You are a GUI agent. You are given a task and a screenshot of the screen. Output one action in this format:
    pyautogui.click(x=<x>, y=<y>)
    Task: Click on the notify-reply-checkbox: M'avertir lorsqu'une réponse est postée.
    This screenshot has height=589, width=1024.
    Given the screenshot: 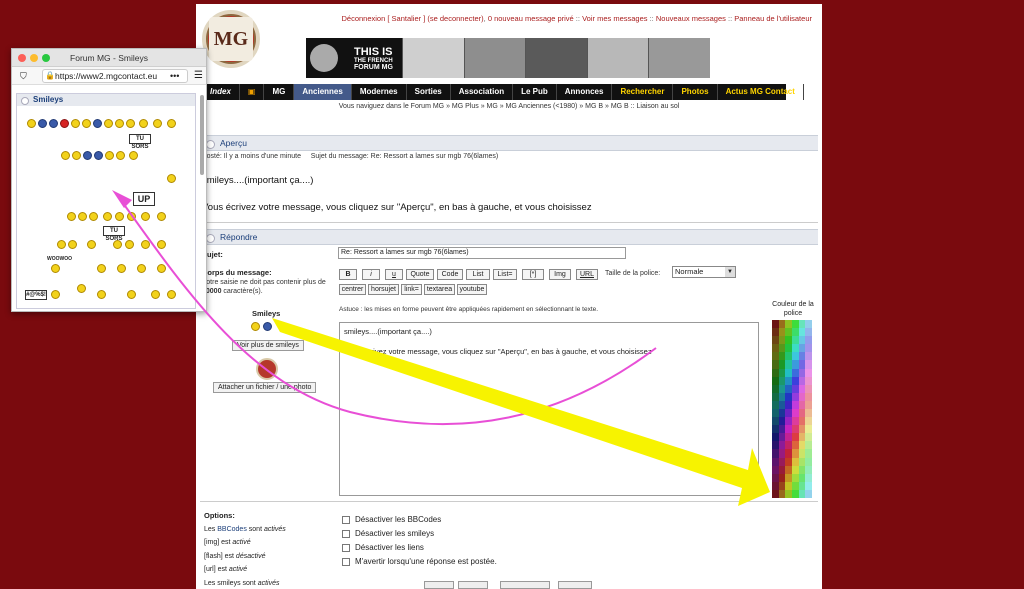 What is the action you would take?
    pyautogui.click(x=419, y=562)
    